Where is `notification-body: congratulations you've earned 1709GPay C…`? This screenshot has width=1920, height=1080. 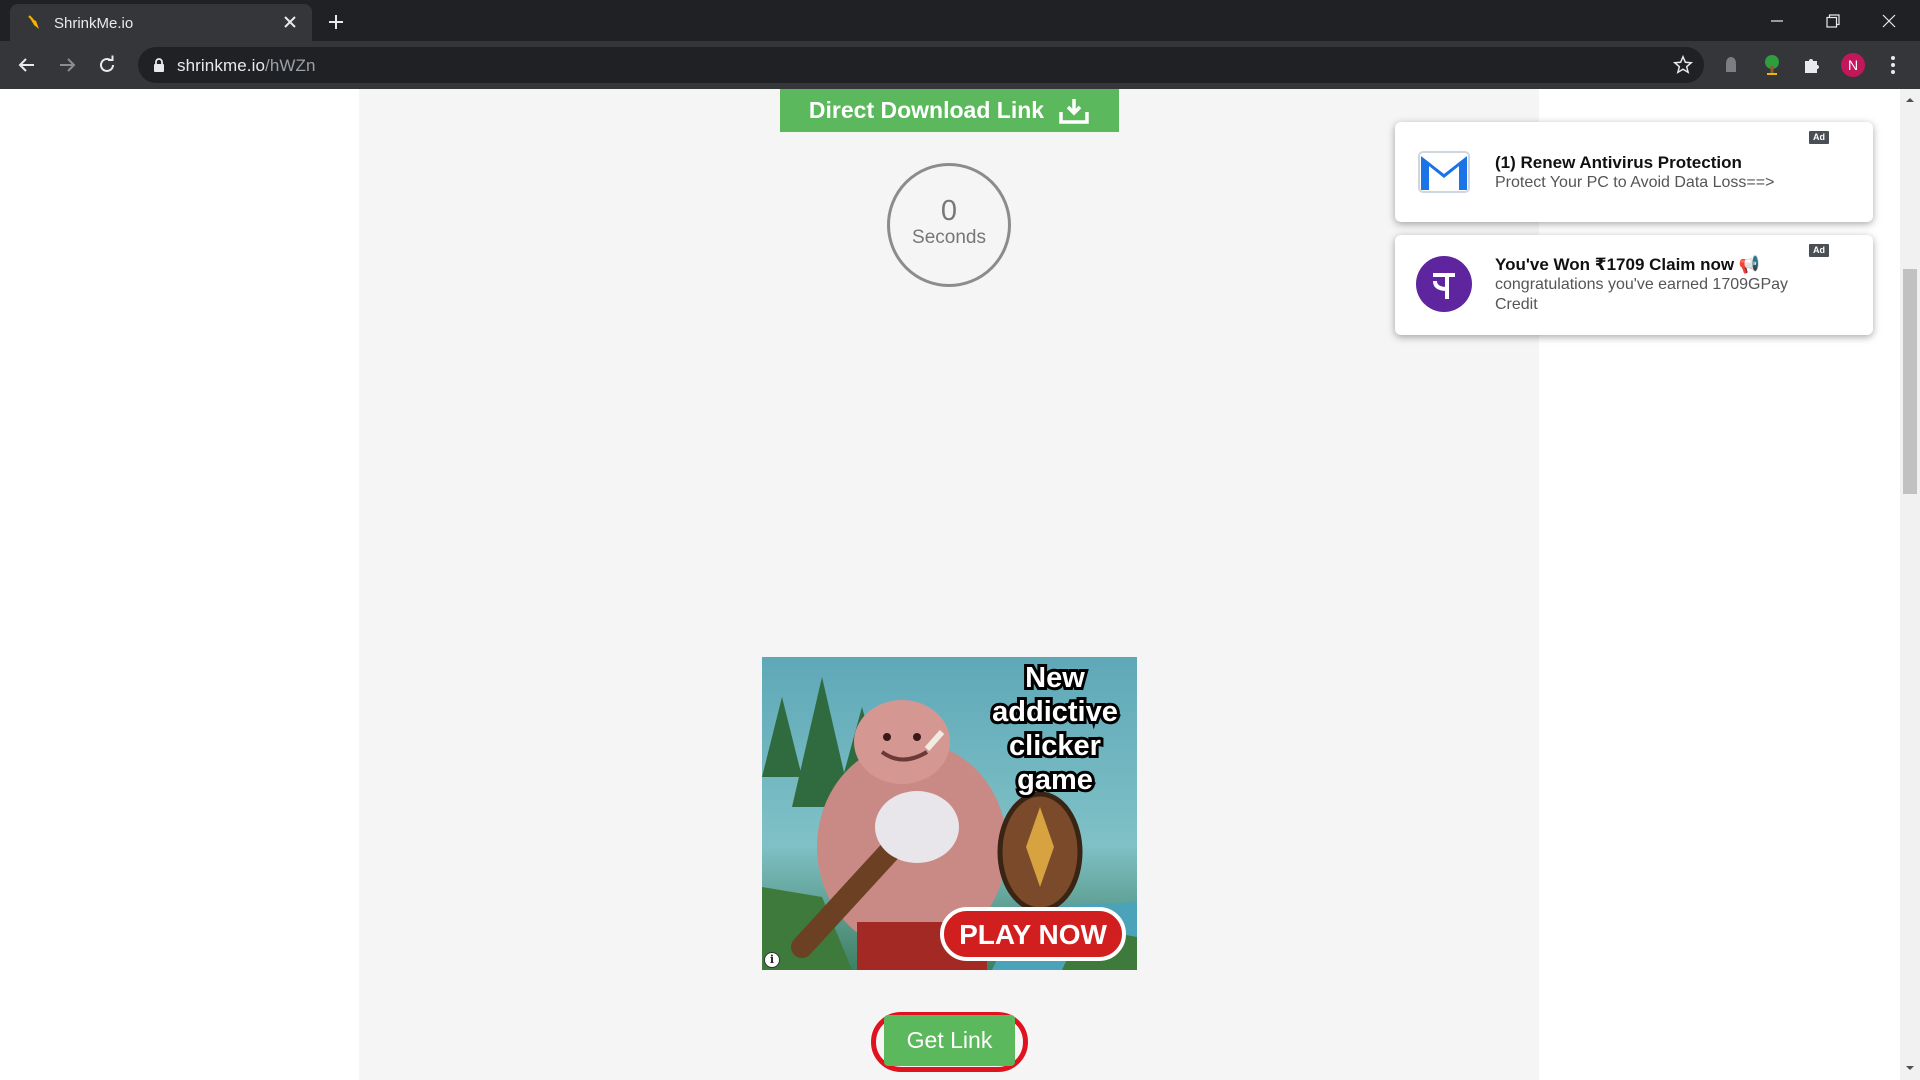
notification-body: congratulations you've earned 1709GPay C… is located at coordinates (1642, 294).